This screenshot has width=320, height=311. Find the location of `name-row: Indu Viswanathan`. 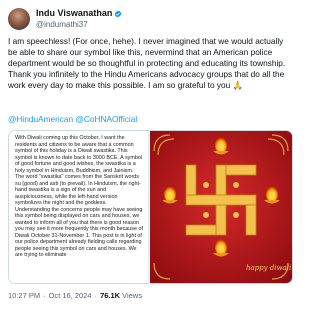

name-row: Indu Viswanathan is located at coordinates (79, 13).